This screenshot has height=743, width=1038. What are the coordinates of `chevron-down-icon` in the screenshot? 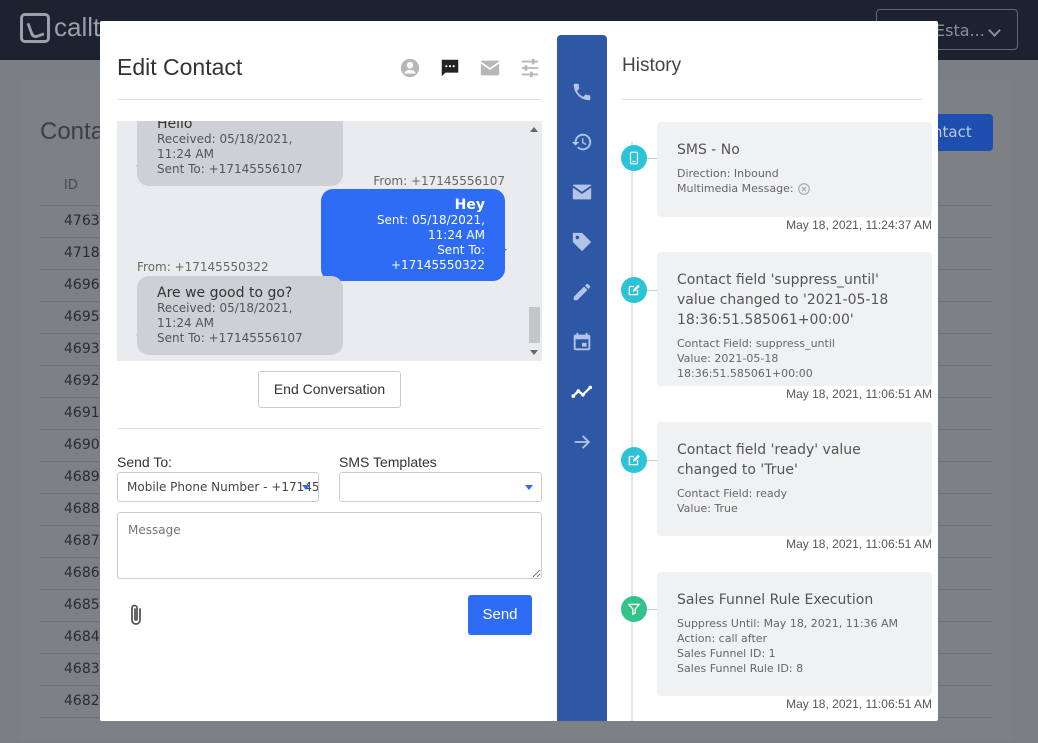 It's located at (994, 30).